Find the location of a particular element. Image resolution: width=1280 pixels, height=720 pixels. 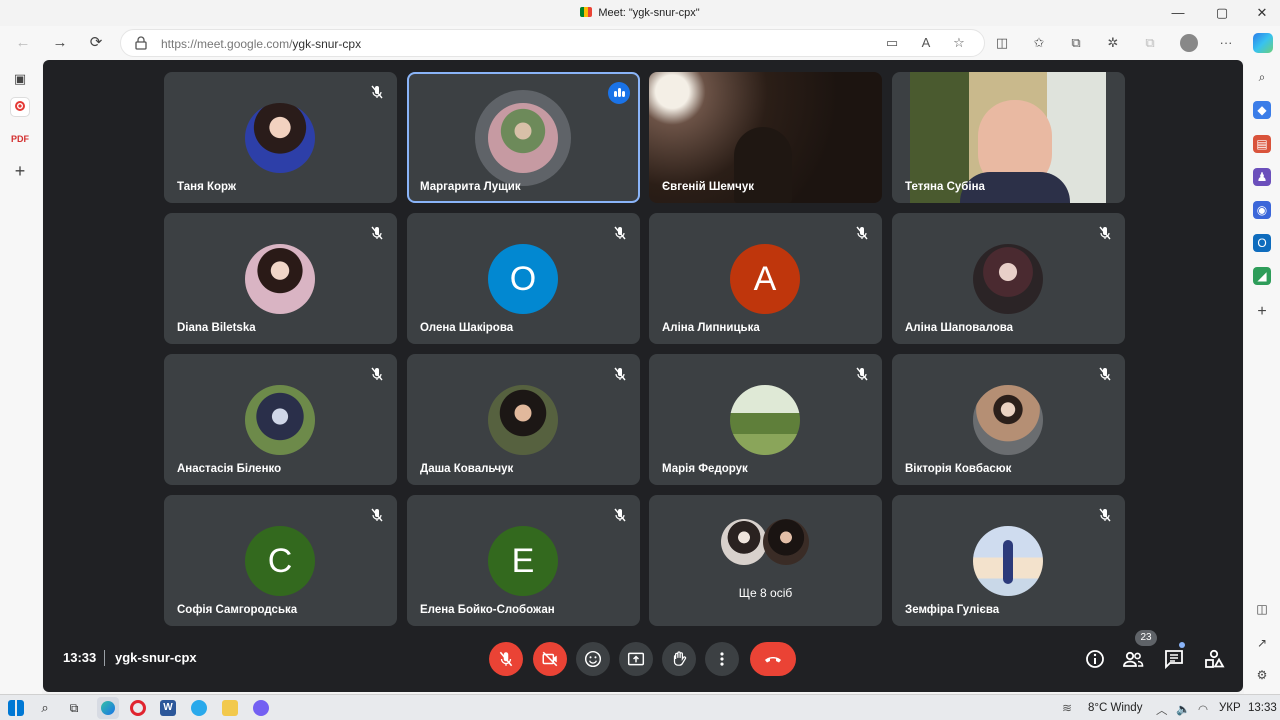

games-icon: ♟ is located at coordinates (1262, 177).